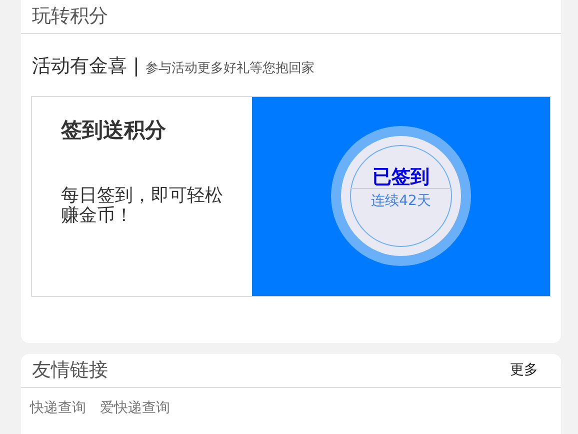  I want to click on section-title: 友情链接, so click(70, 371).